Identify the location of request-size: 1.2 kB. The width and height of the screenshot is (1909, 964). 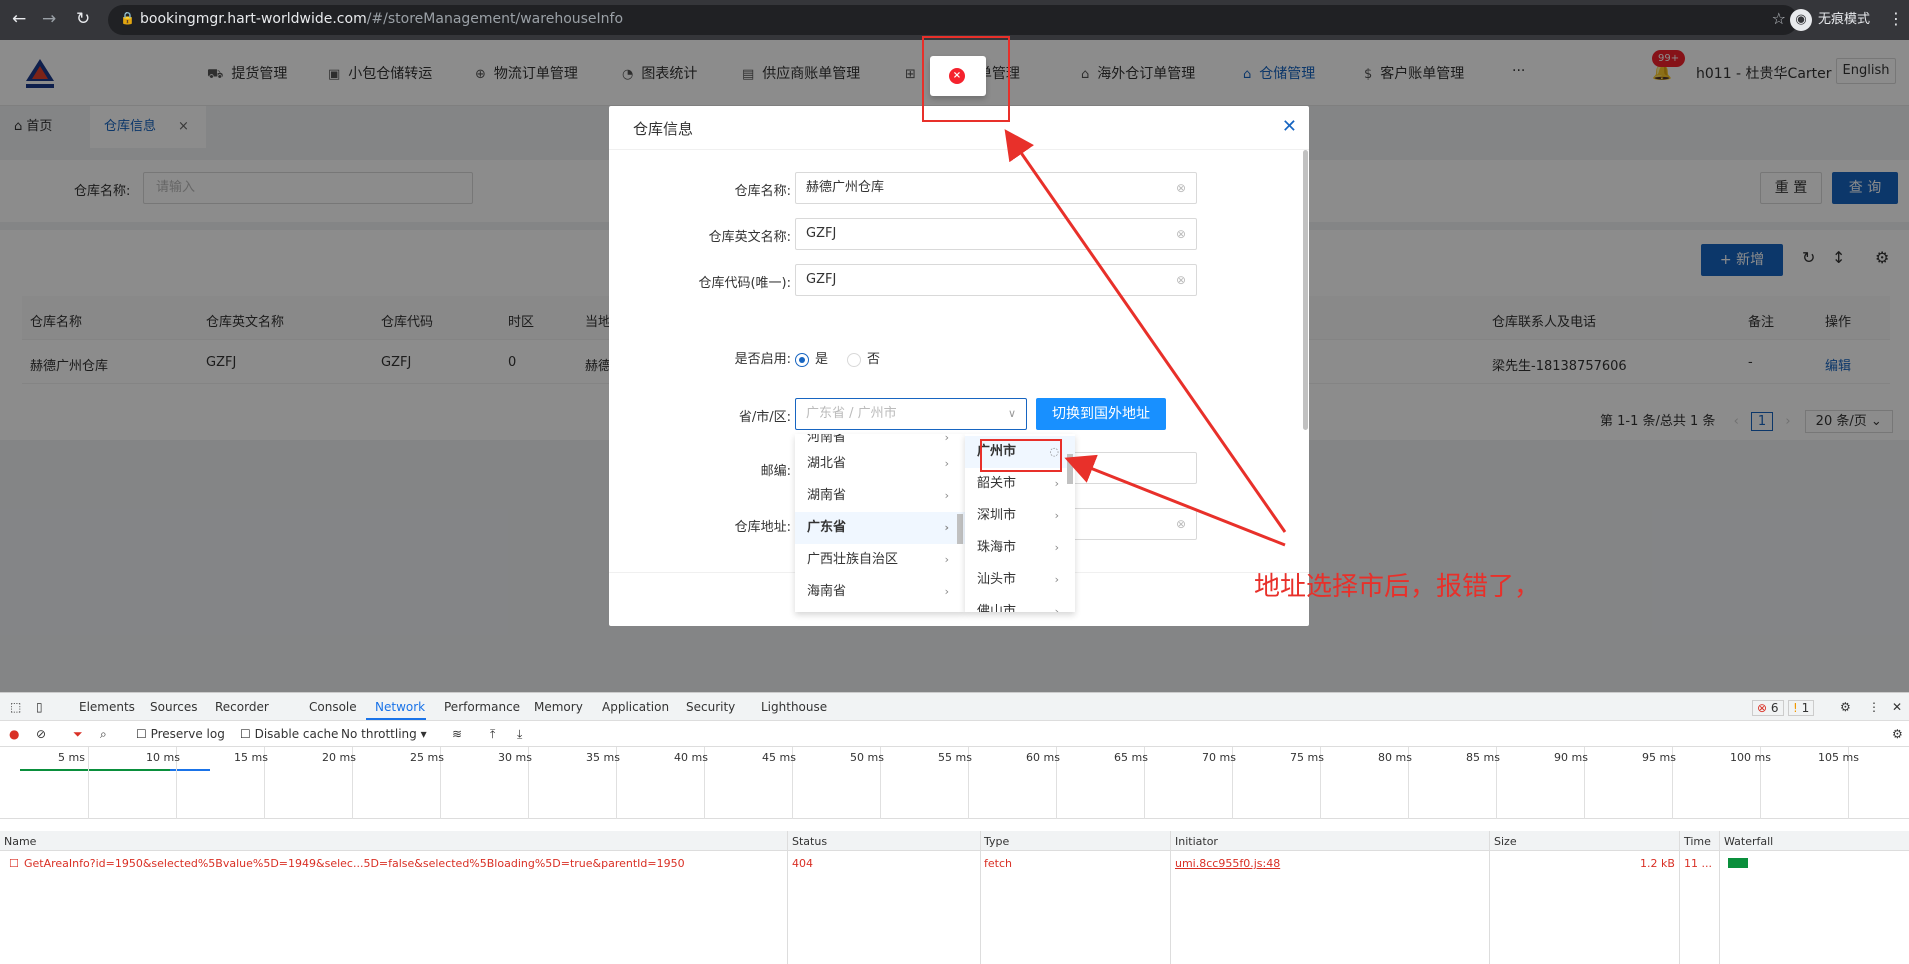
(1657, 863).